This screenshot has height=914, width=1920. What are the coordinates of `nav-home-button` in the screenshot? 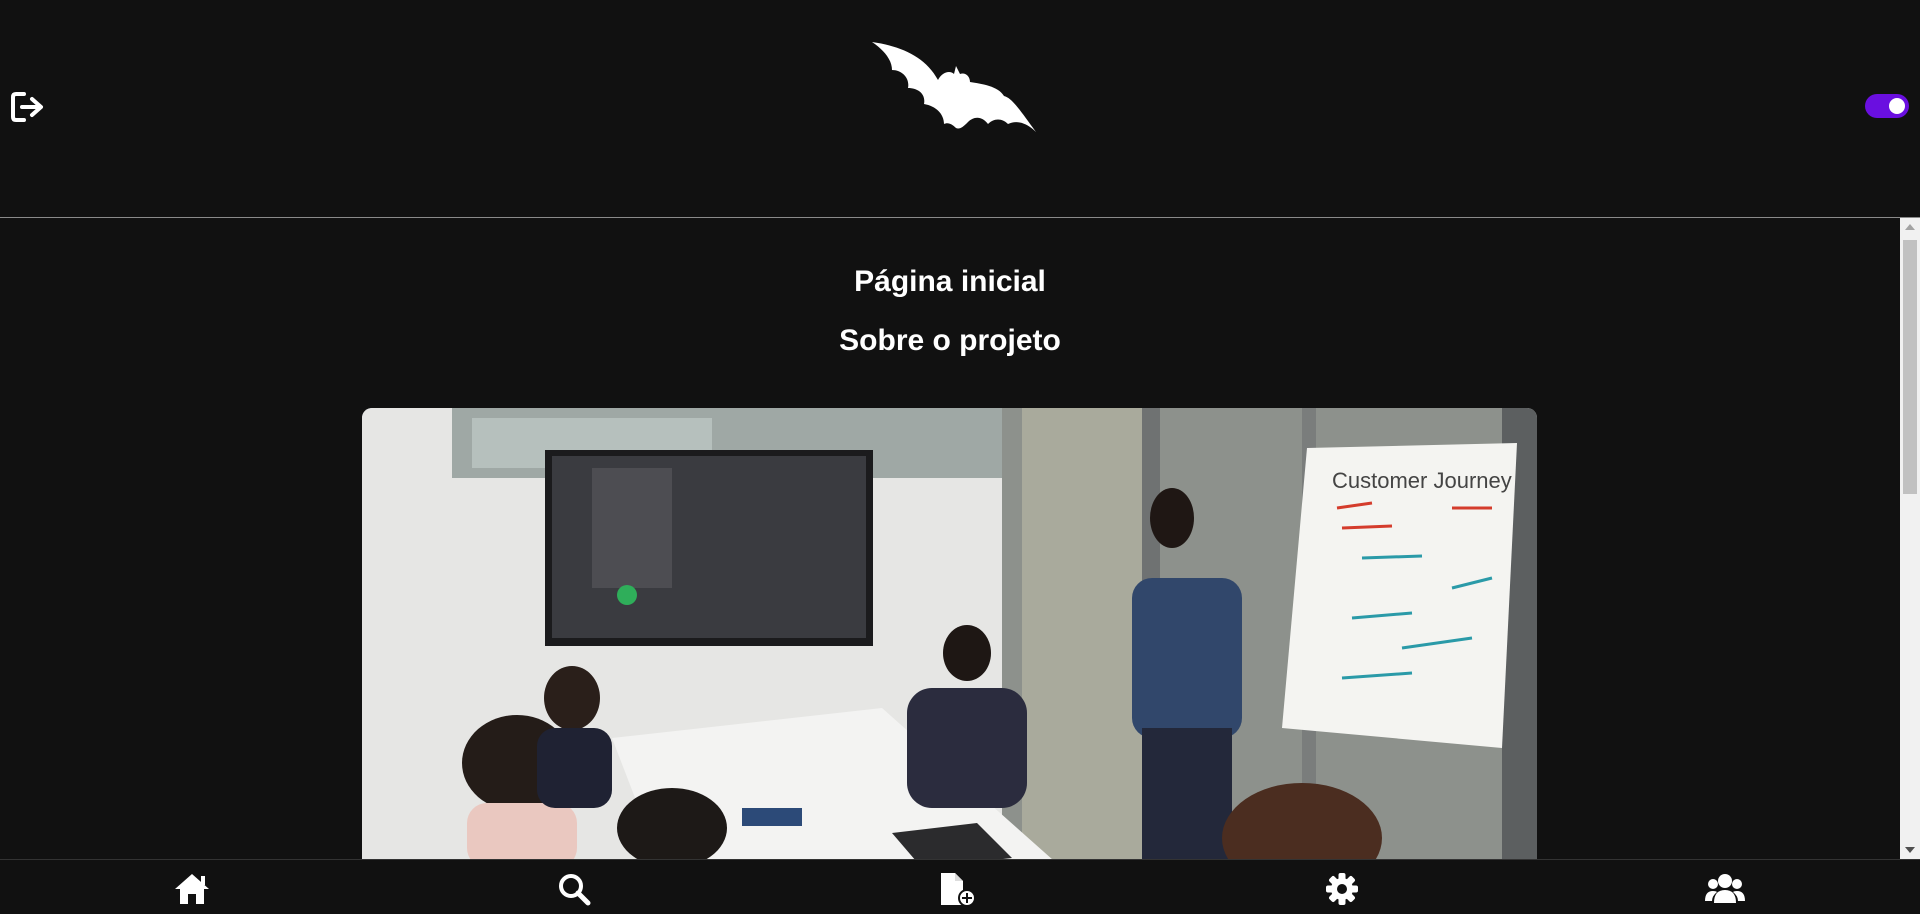 It's located at (192, 889).